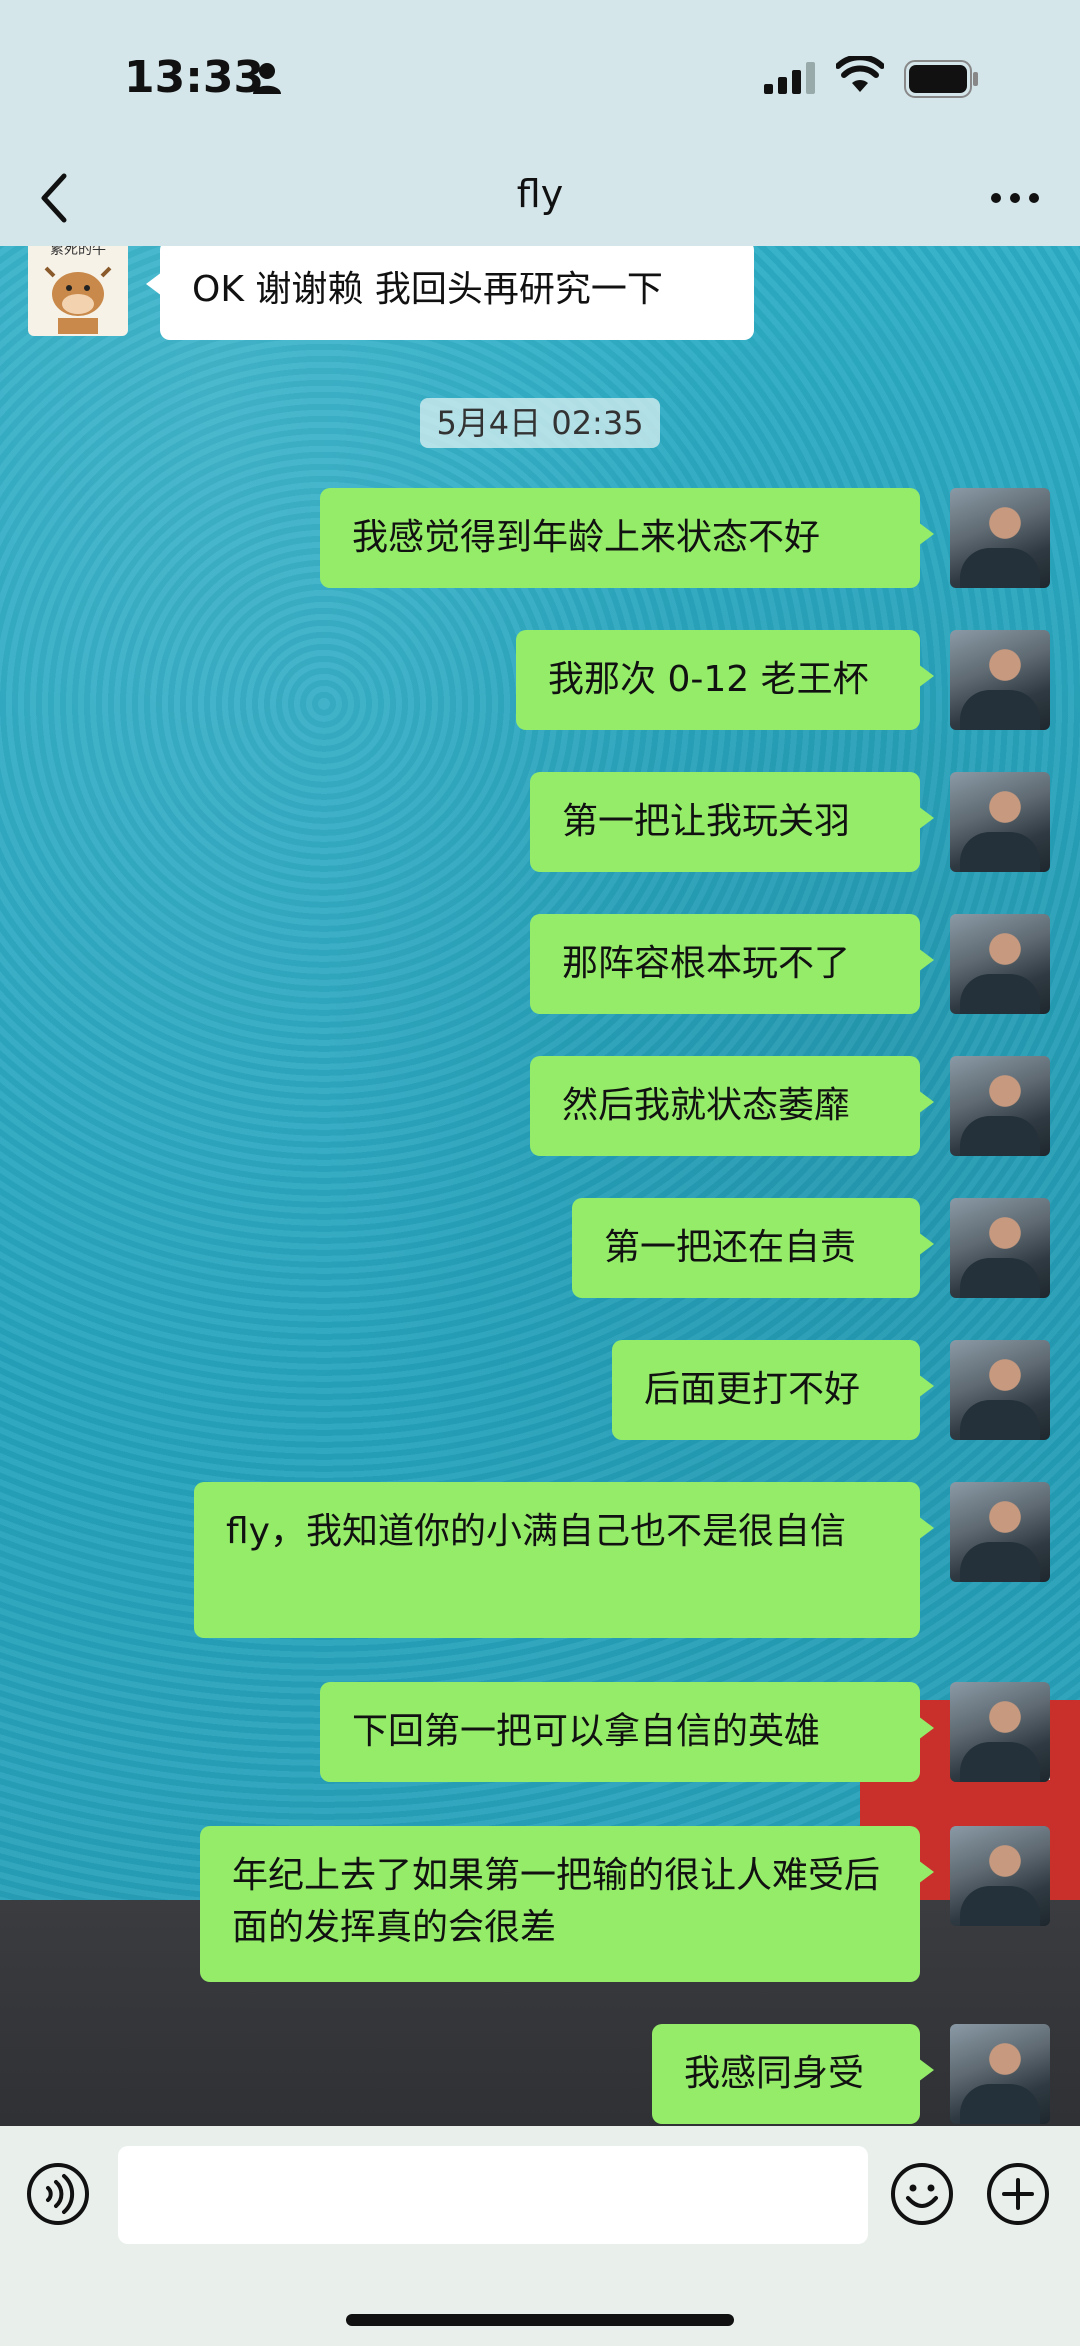 This screenshot has height=2346, width=1080. Describe the element at coordinates (922, 2194) in the screenshot. I see `emoji-icon` at that location.